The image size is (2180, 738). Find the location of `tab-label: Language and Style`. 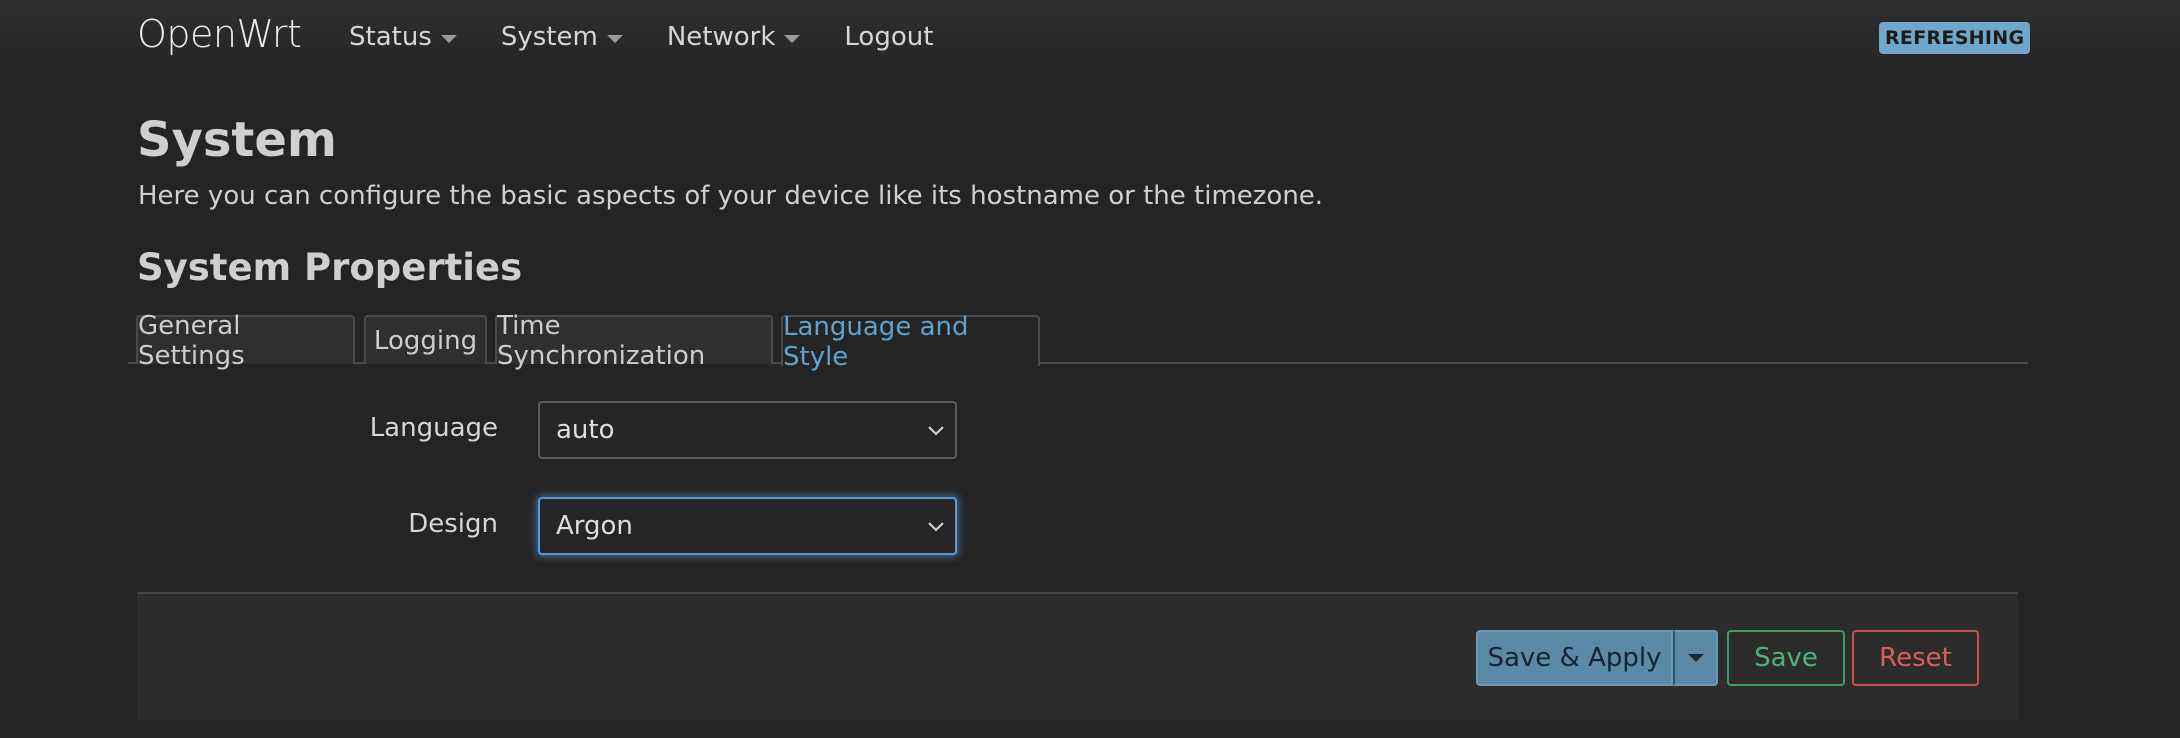

tab-label: Language and Style is located at coordinates (876, 341).